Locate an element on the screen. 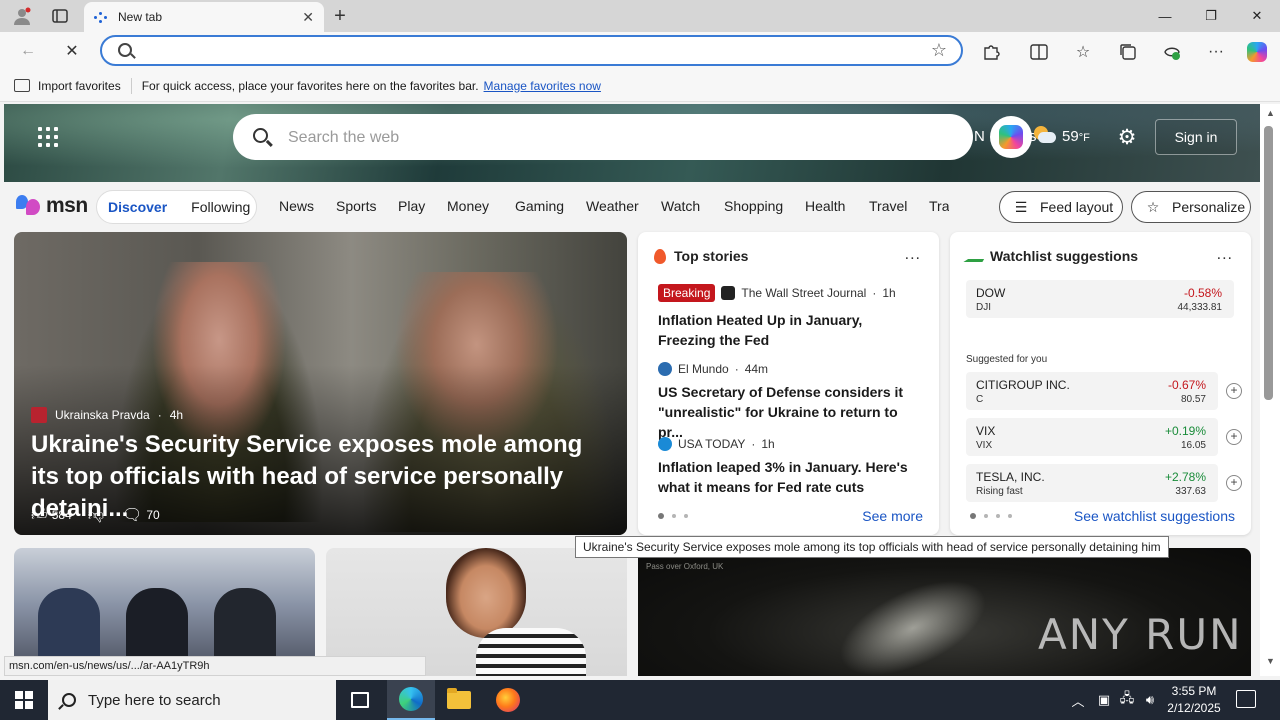  notifications-icon is located at coordinates (1246, 699).